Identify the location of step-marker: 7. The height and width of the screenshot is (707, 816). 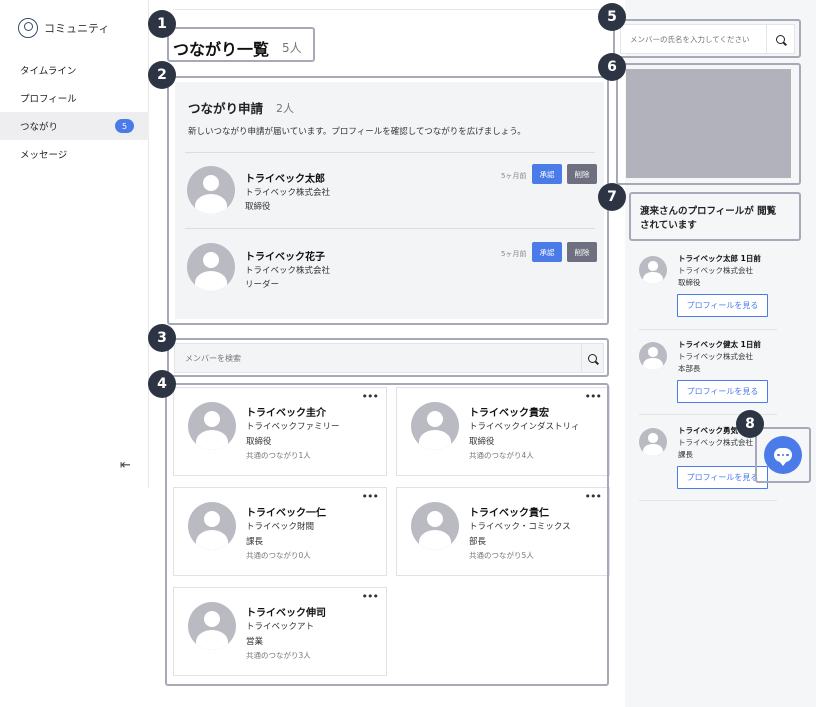
(612, 197).